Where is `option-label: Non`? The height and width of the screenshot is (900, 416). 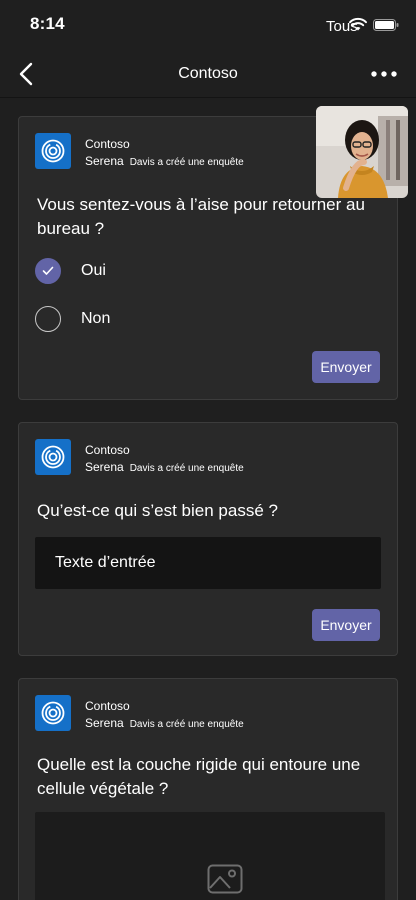
option-label: Non is located at coordinates (96, 318).